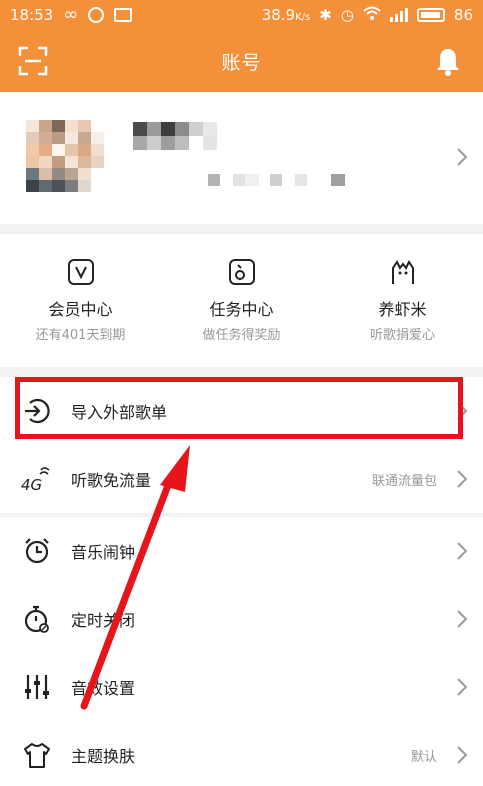 The height and width of the screenshot is (786, 483). Describe the element at coordinates (111, 480) in the screenshot. I see `free-data-label: 听歌免流量` at that location.